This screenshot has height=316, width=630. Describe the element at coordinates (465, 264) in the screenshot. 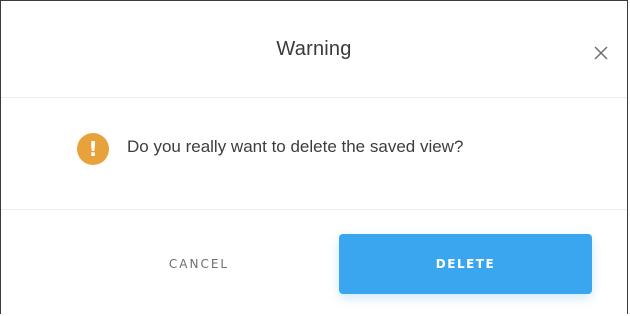

I see `delete-button: DELETE` at that location.